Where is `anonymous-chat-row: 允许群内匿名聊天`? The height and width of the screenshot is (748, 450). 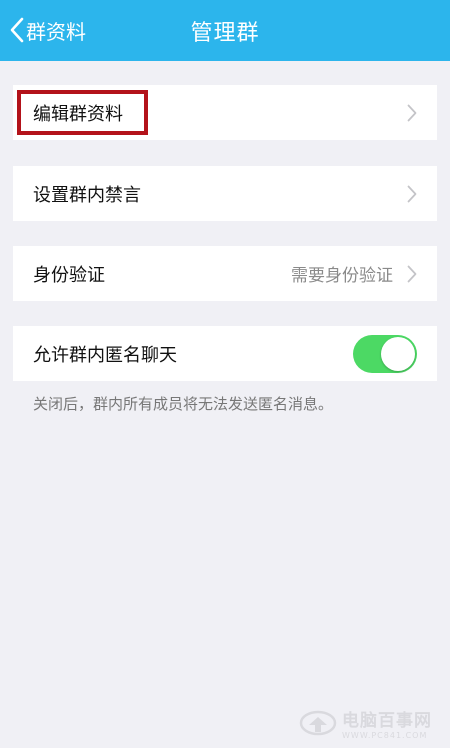 anonymous-chat-row: 允许群内匿名聊天 is located at coordinates (225, 353).